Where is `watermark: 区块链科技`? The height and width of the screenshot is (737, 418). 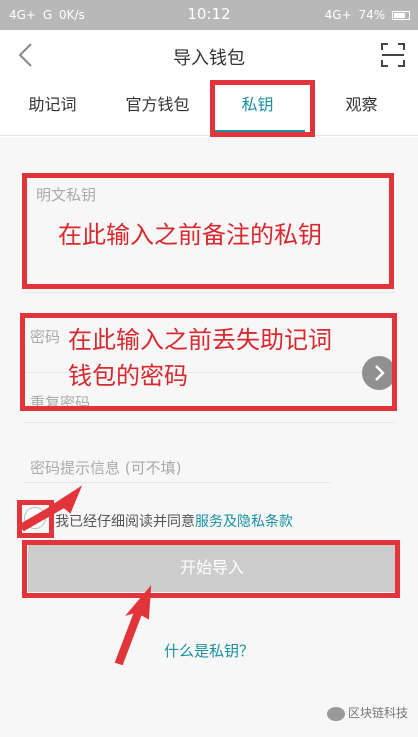 watermark: 区块链科技 is located at coordinates (367, 712).